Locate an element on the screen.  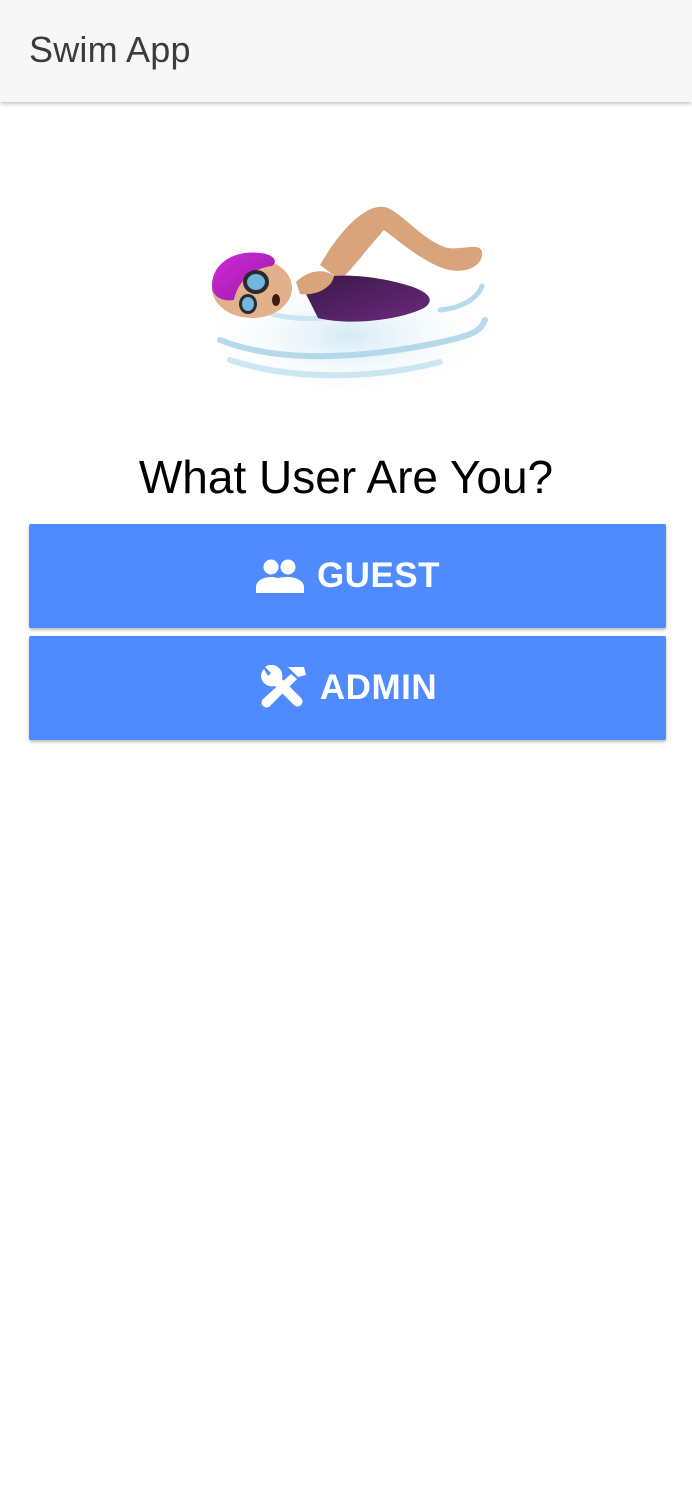
app-title: Swim App is located at coordinates (110, 49).